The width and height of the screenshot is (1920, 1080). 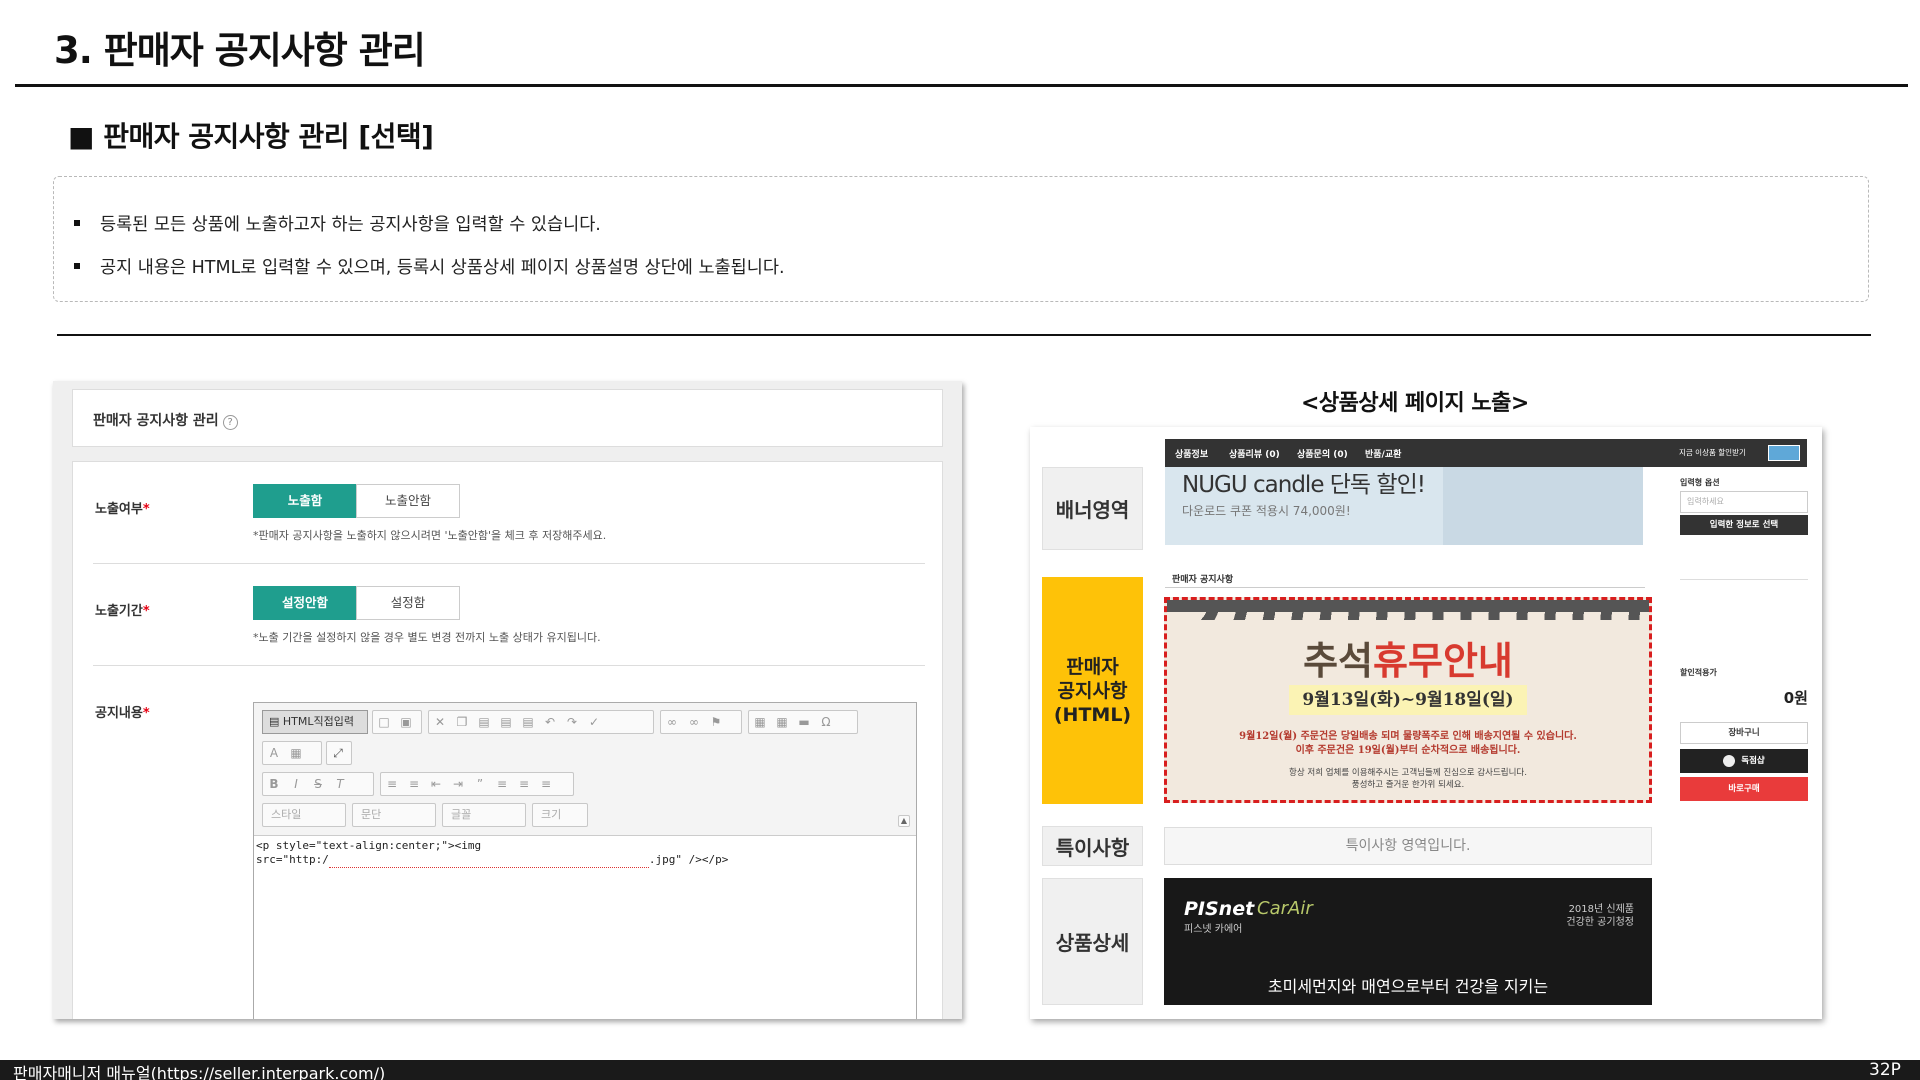 I want to click on tab-return: 반품/교환, so click(x=1383, y=453).